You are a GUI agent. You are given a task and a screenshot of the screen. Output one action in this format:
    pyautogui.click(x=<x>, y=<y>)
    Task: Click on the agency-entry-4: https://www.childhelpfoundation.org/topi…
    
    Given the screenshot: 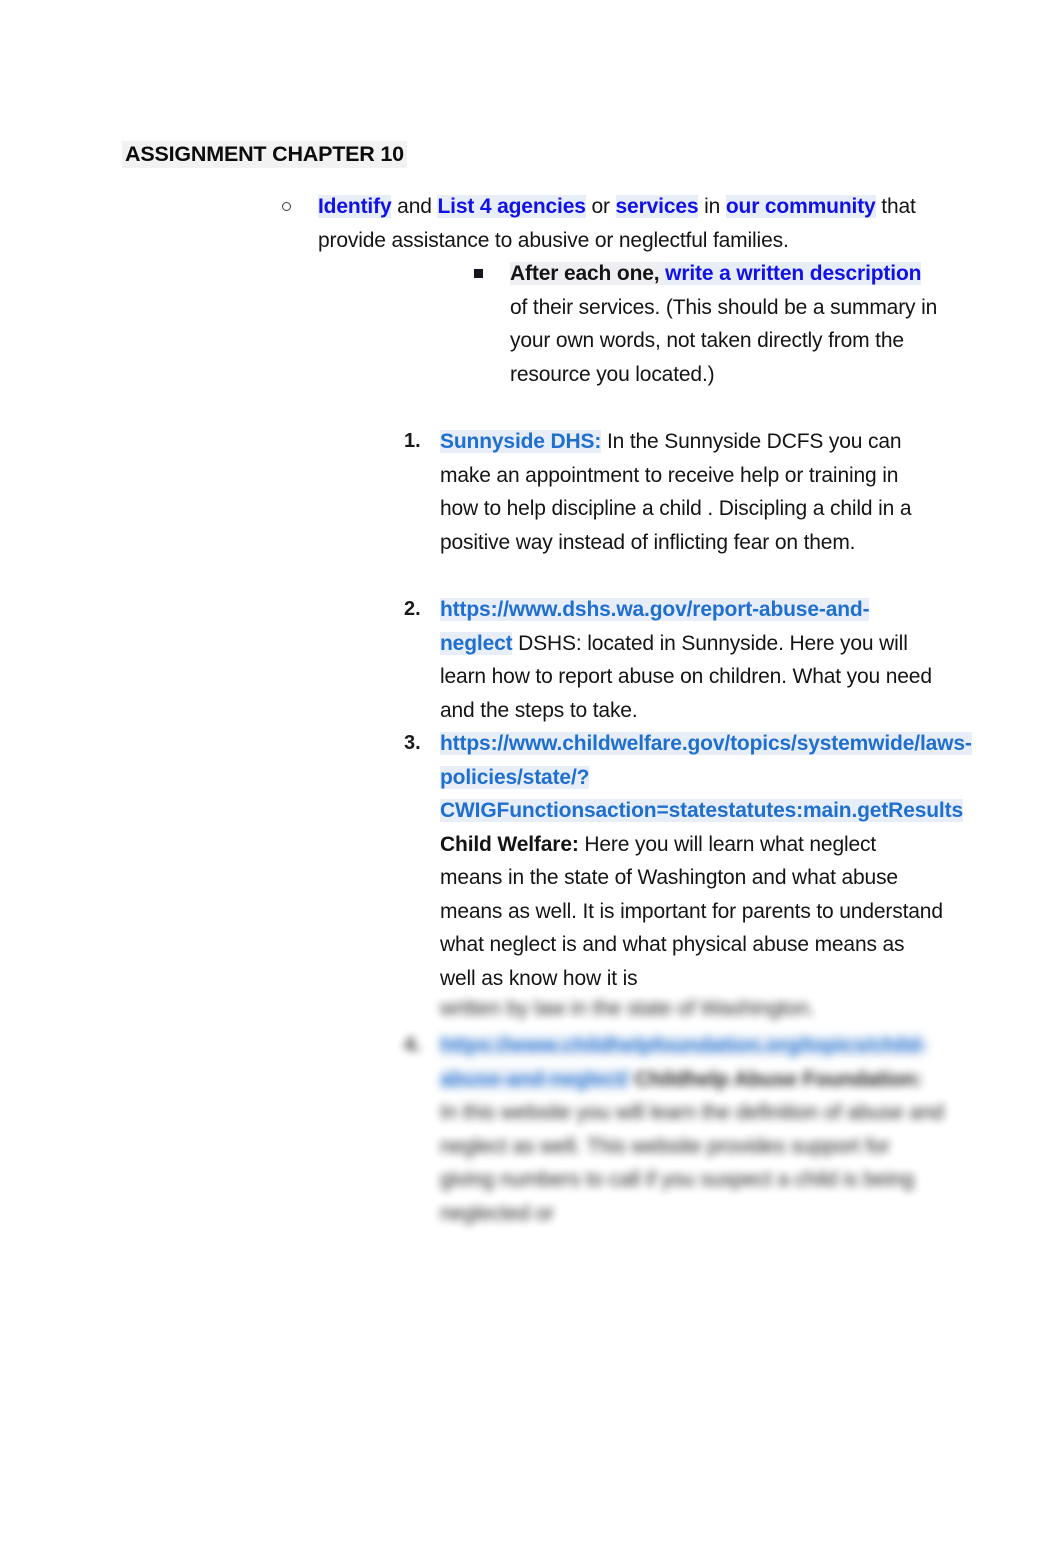 What is the action you would take?
    pyautogui.click(x=692, y=1129)
    